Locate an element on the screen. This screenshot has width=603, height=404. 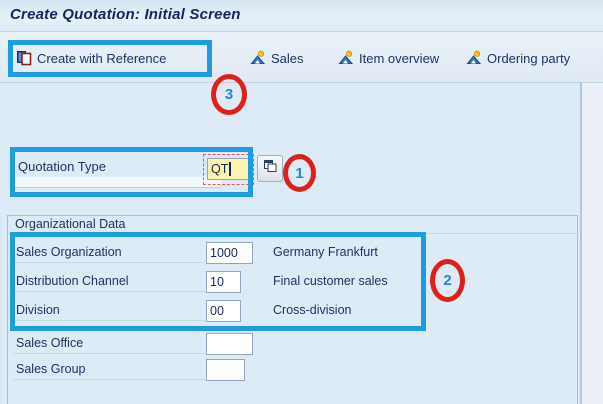
quotation-type-input: QT is located at coordinates (229, 169).